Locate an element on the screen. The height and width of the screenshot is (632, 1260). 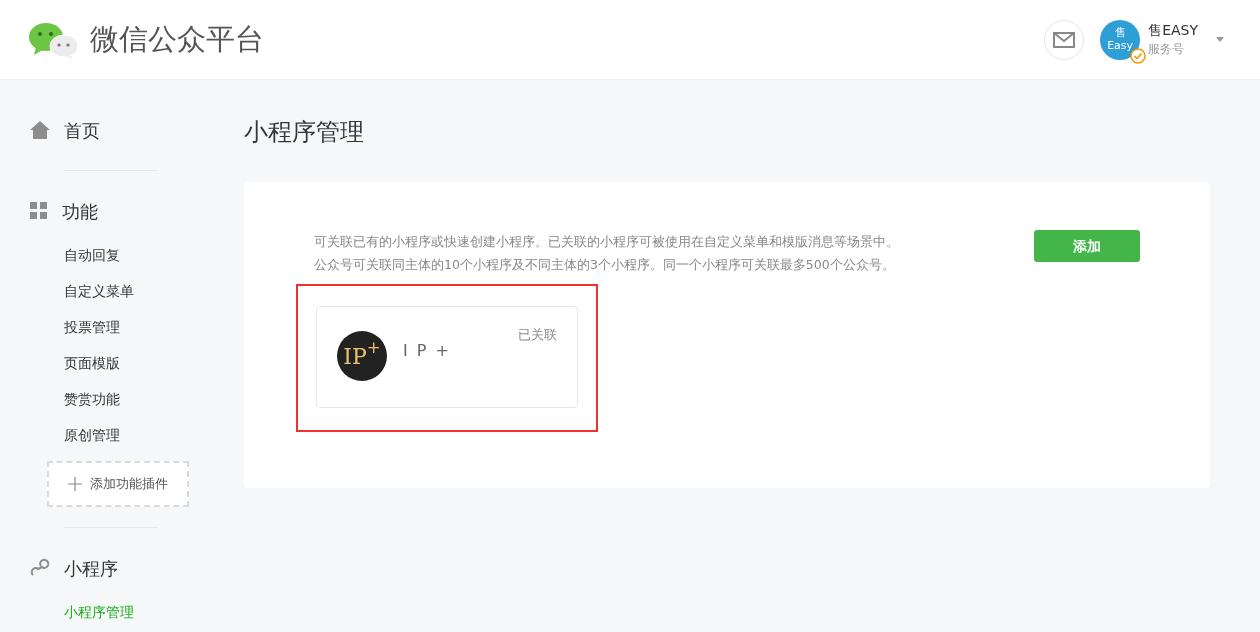
app-logo: IP$^{+}$ is located at coordinates (362, 356).